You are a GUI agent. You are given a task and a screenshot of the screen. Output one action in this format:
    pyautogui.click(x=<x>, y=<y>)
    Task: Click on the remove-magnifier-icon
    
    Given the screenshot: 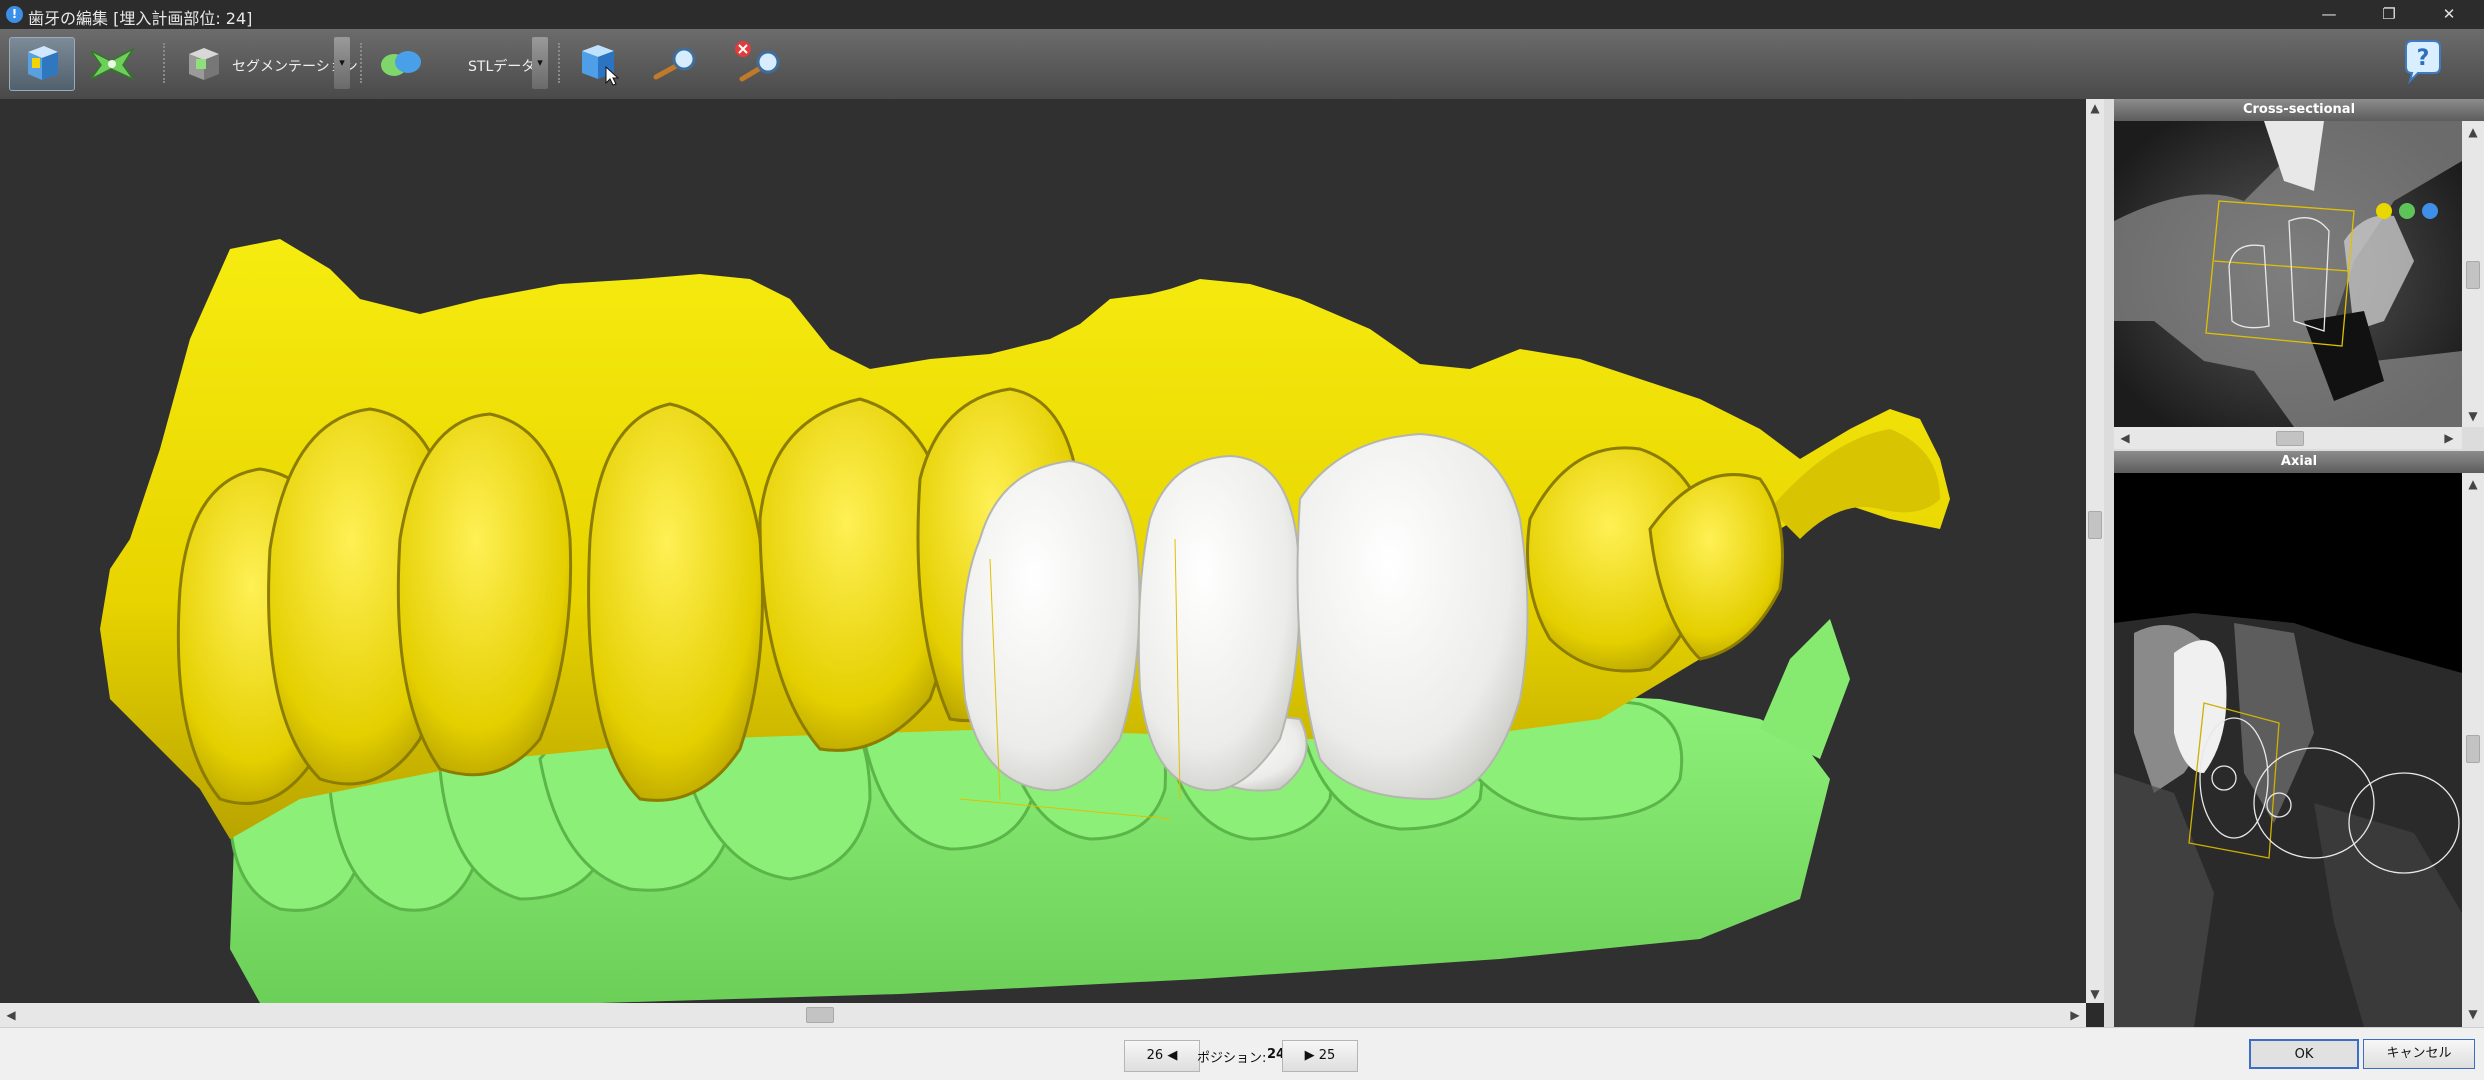 What is the action you would take?
    pyautogui.click(x=757, y=61)
    